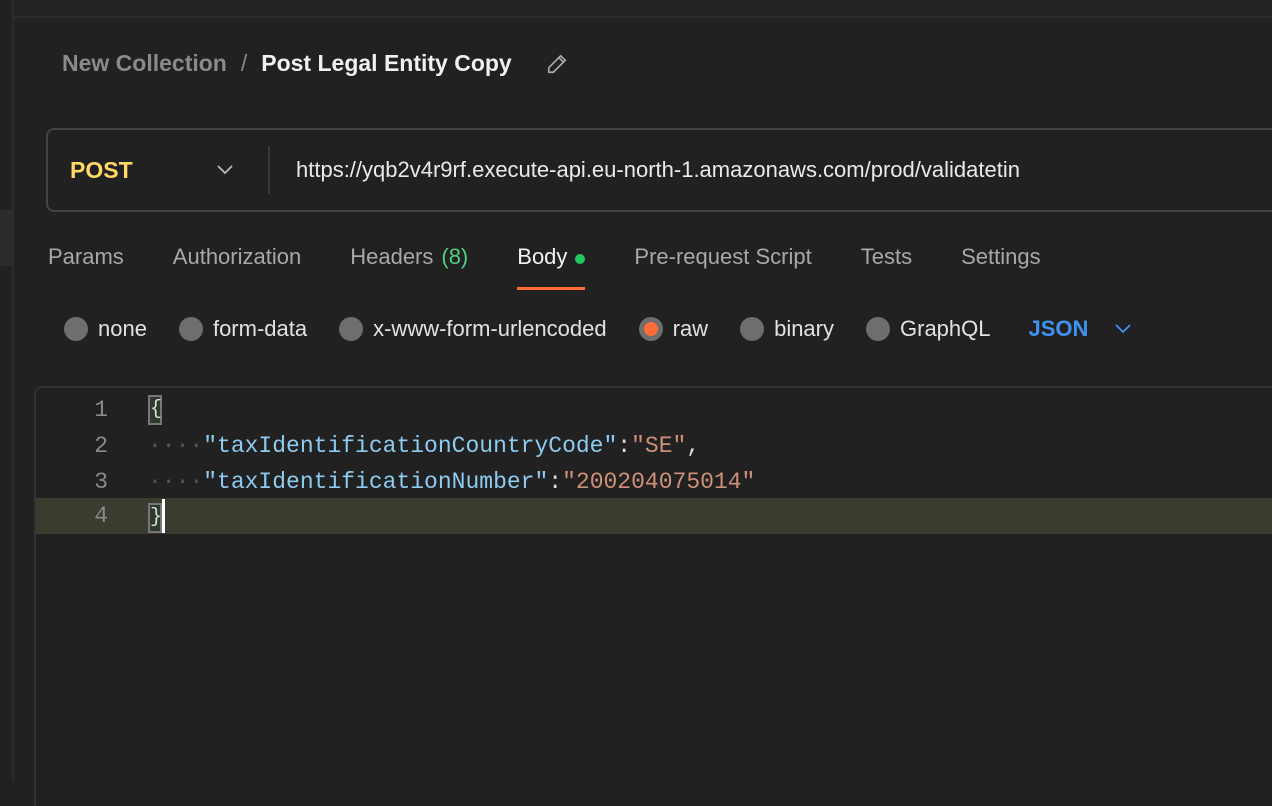  What do you see at coordinates (86, 256) in the screenshot?
I see `tab-label: Params` at bounding box center [86, 256].